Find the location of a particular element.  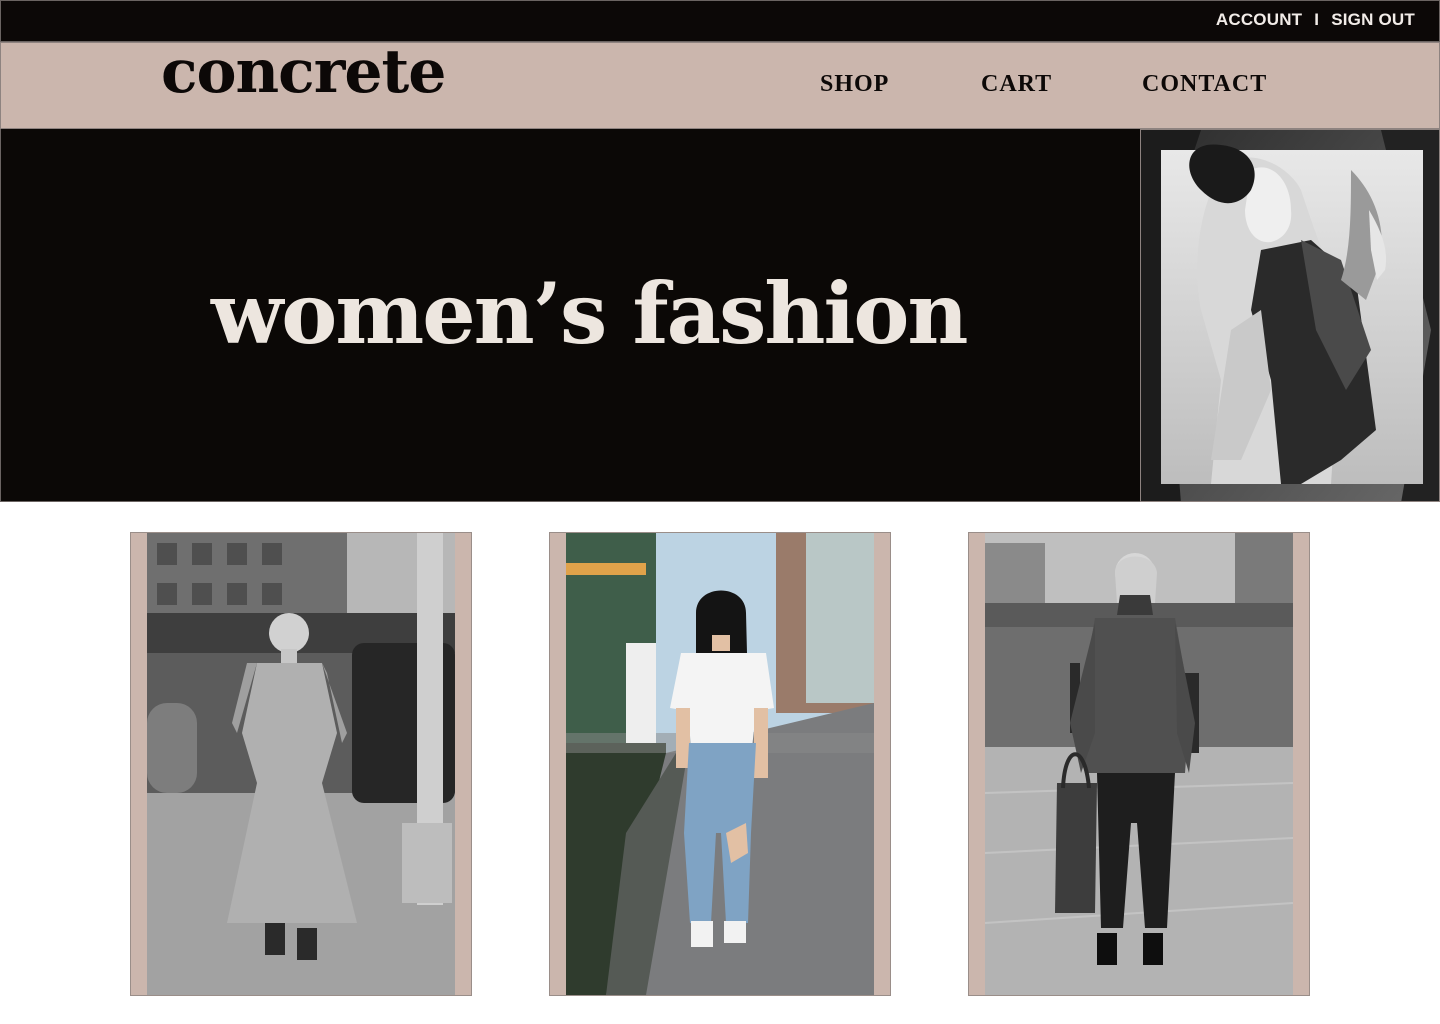

nav-shop: SHOP is located at coordinates (854, 84).